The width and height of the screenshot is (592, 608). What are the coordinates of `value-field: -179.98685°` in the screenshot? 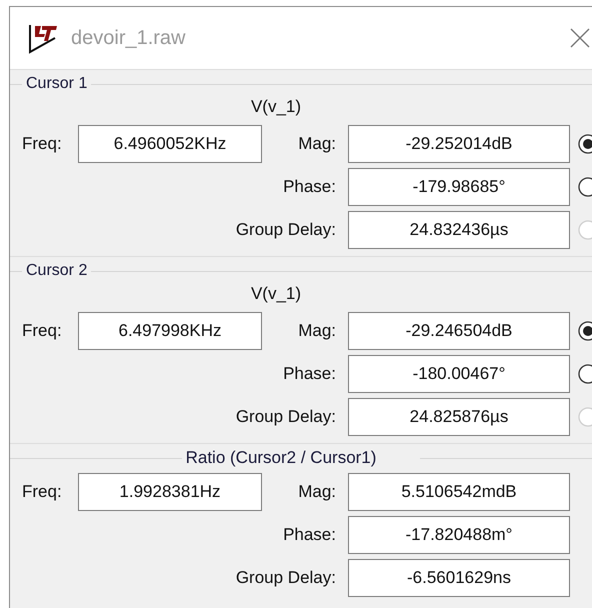 It's located at (459, 187).